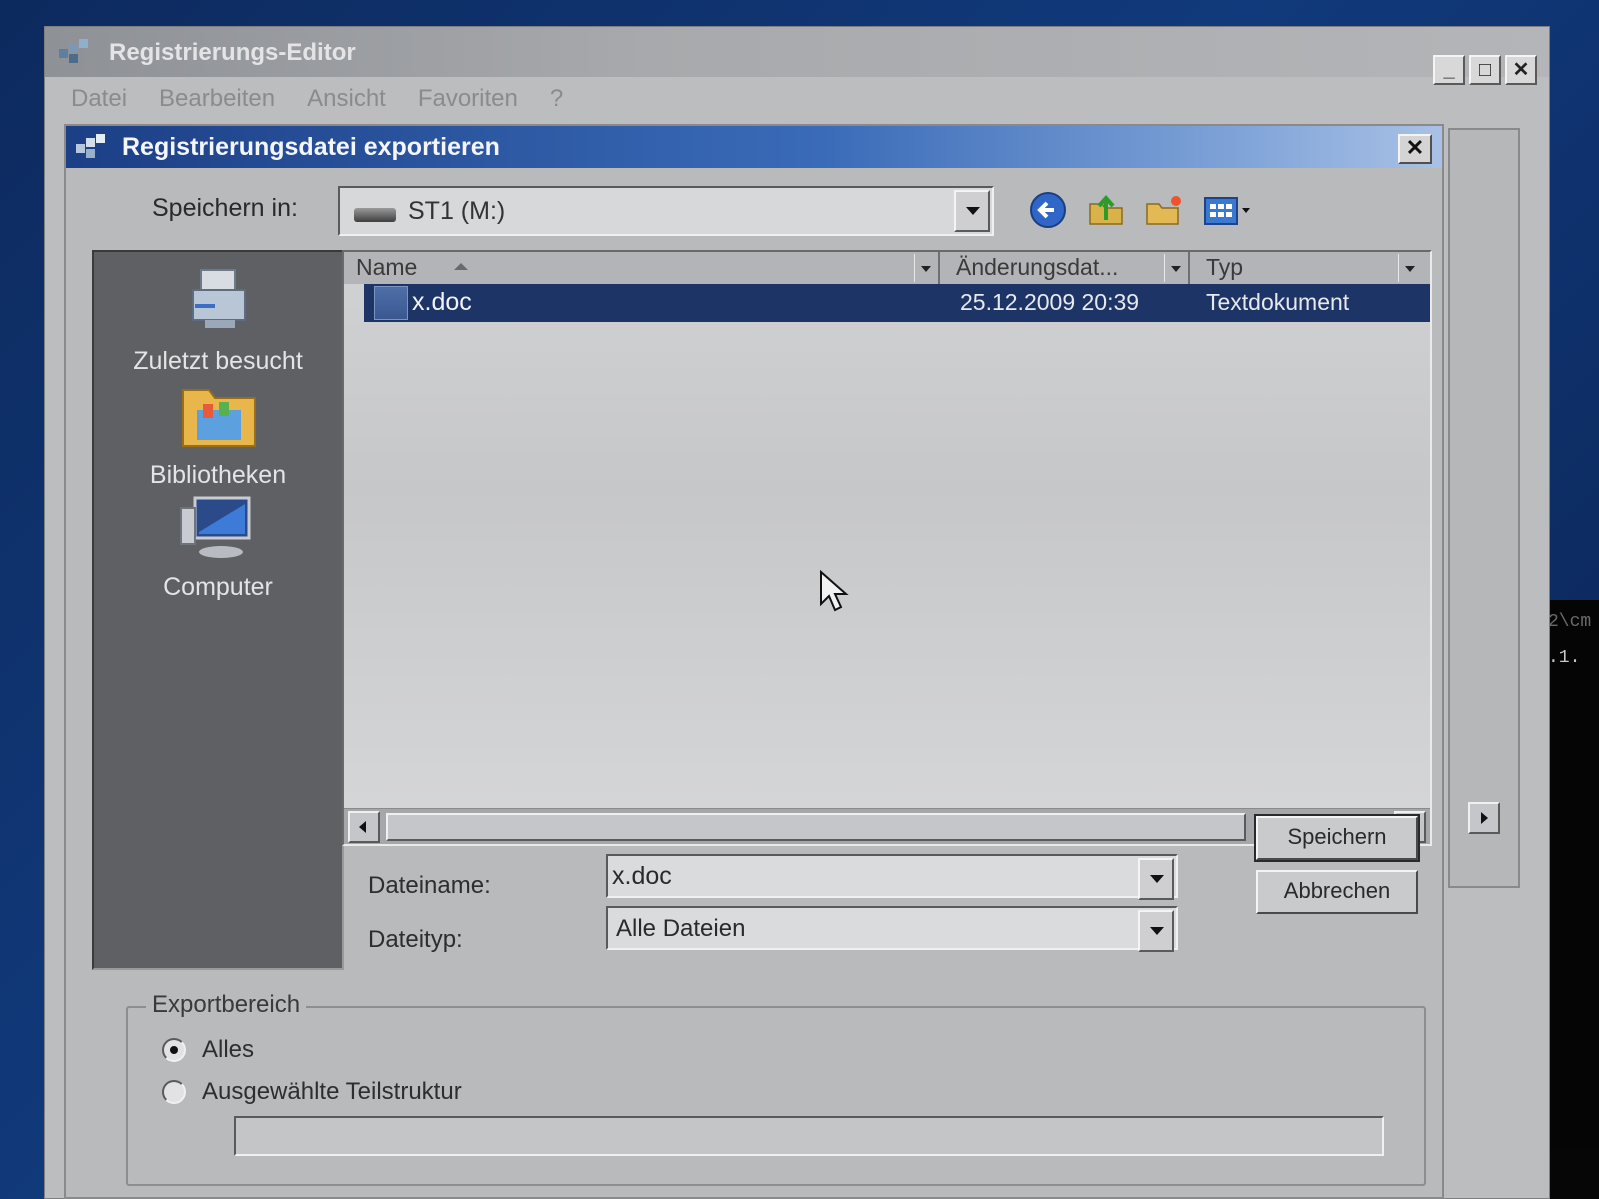  I want to click on menu-favoriten: Favoriten, so click(468, 99).